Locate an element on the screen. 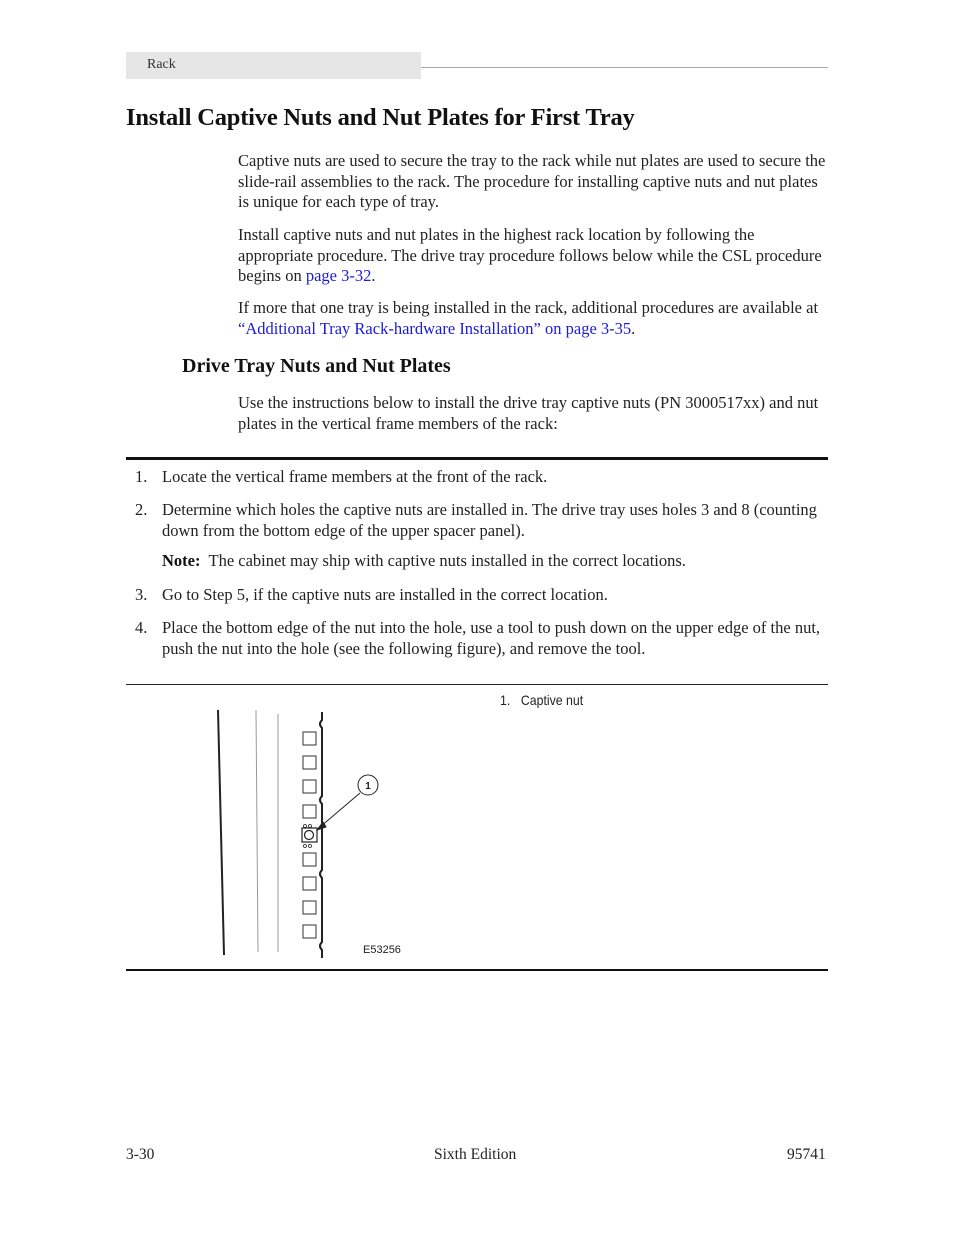 The width and height of the screenshot is (954, 1235). intro-paragraph-2-end: . is located at coordinates (373, 275).